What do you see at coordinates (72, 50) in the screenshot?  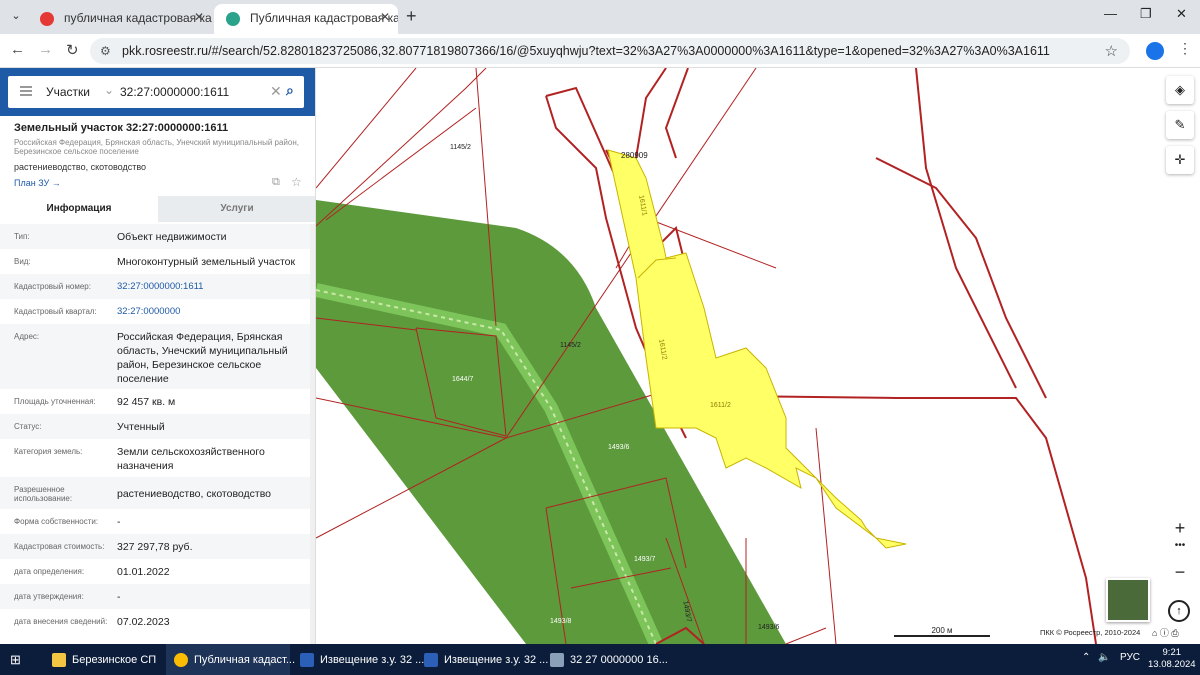 I see `reload-icon: ↻` at bounding box center [72, 50].